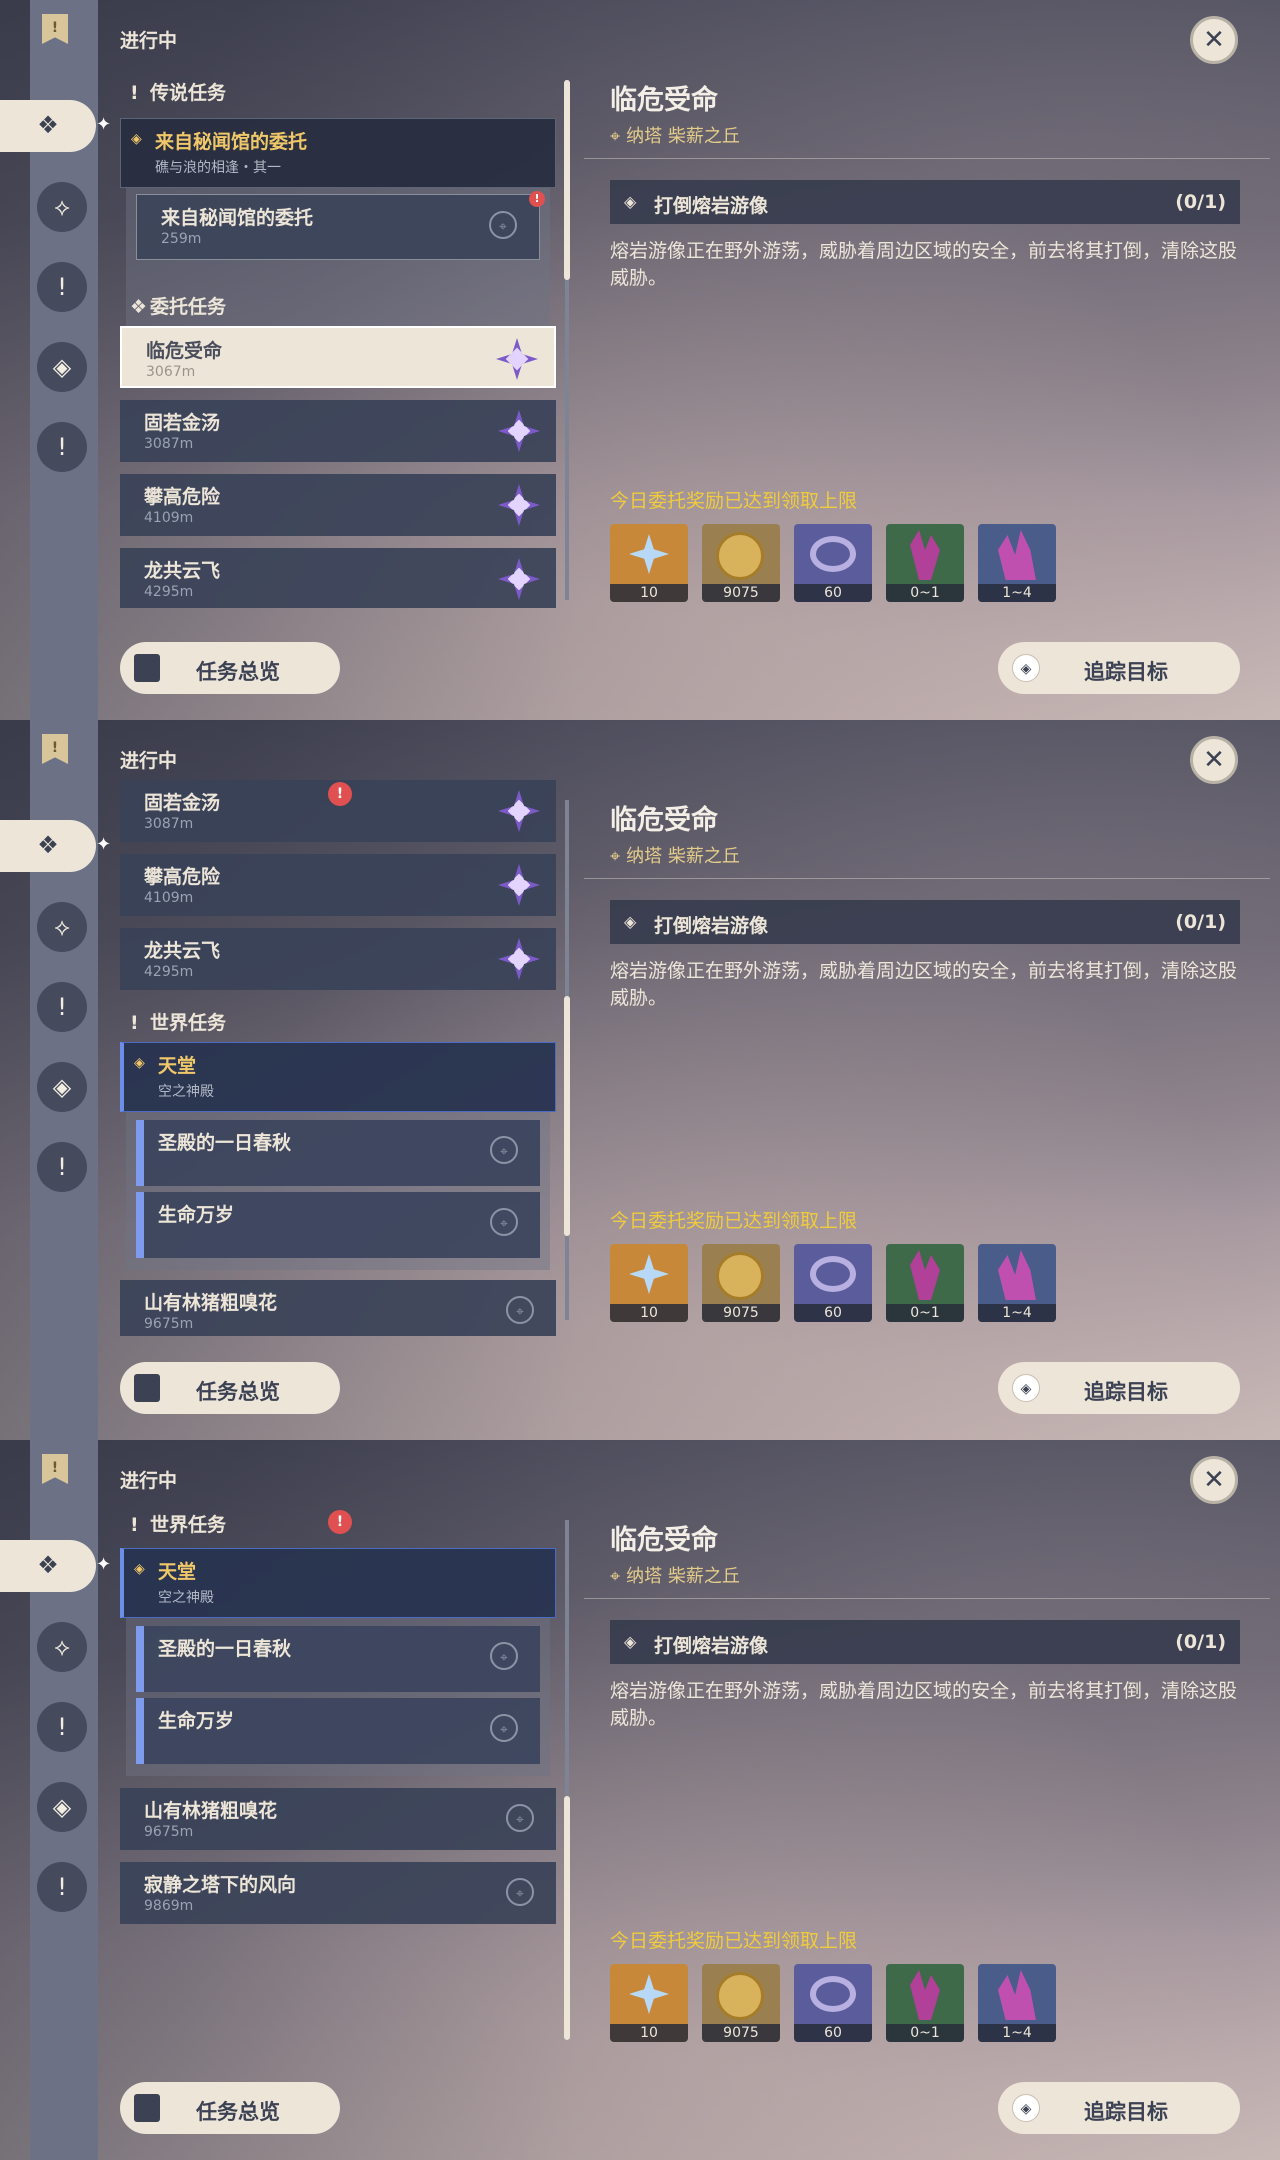  What do you see at coordinates (711, 926) in the screenshot?
I see `objective-text: 打倒熔岩游像` at bounding box center [711, 926].